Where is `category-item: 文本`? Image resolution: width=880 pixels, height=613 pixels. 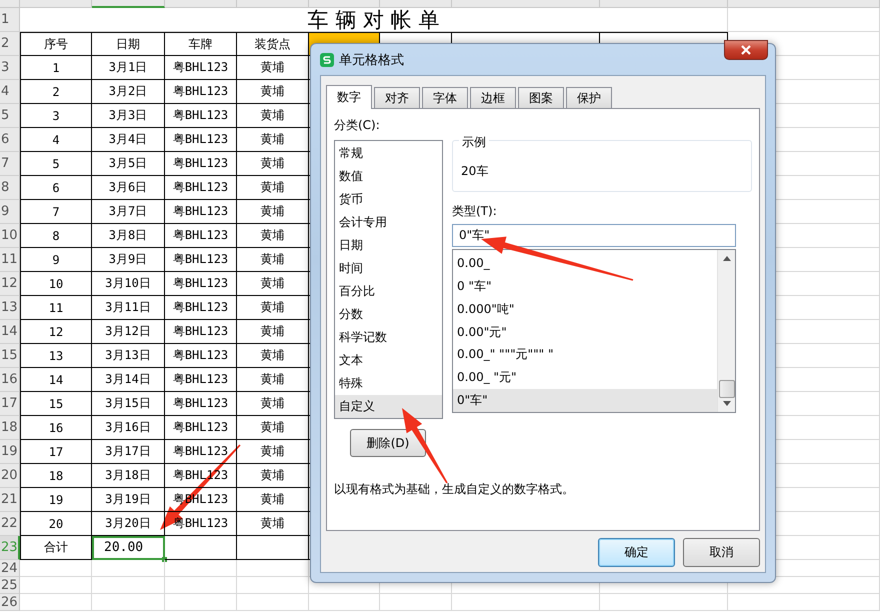
category-item: 文本 is located at coordinates (388, 360).